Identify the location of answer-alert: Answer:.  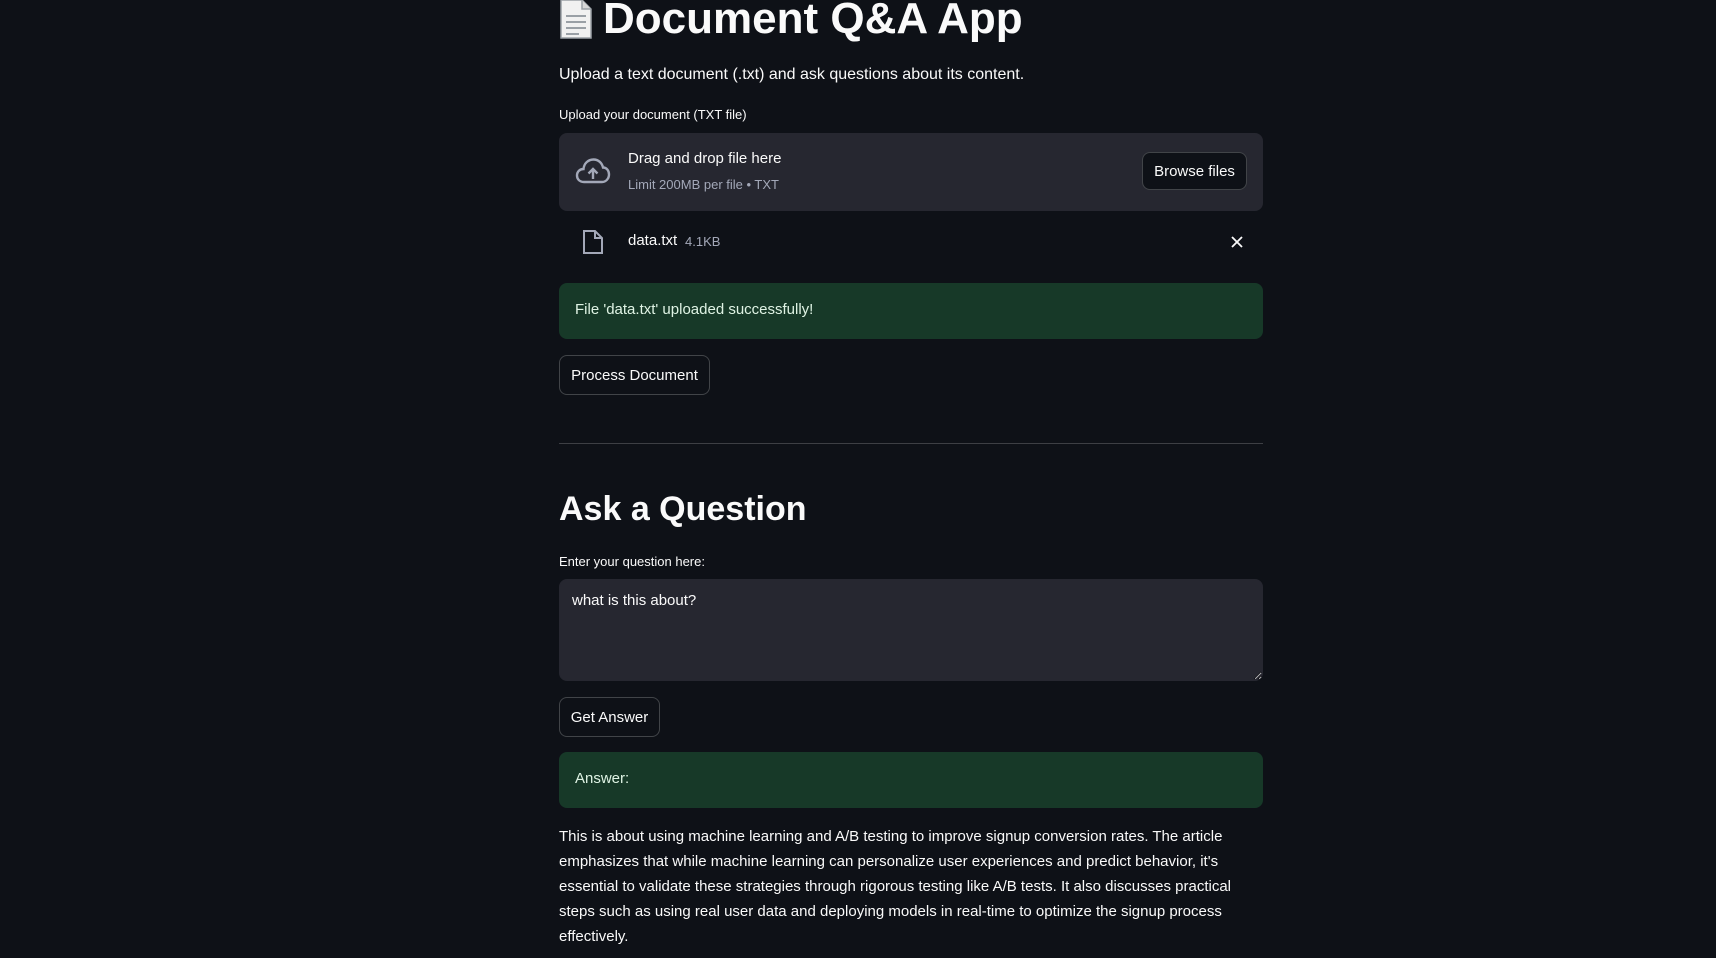
(911, 780).